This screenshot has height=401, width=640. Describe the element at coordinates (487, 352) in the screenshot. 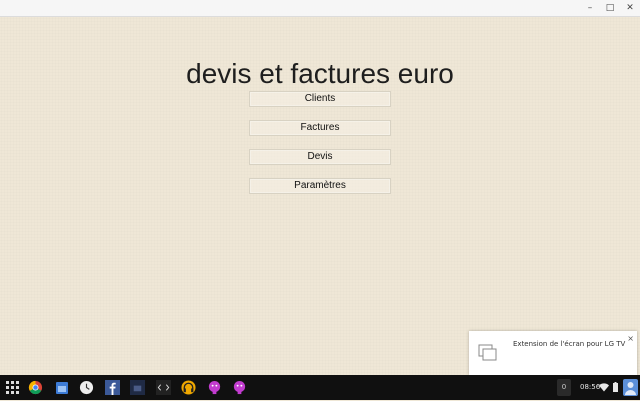

I see `cast-screen-icon` at that location.